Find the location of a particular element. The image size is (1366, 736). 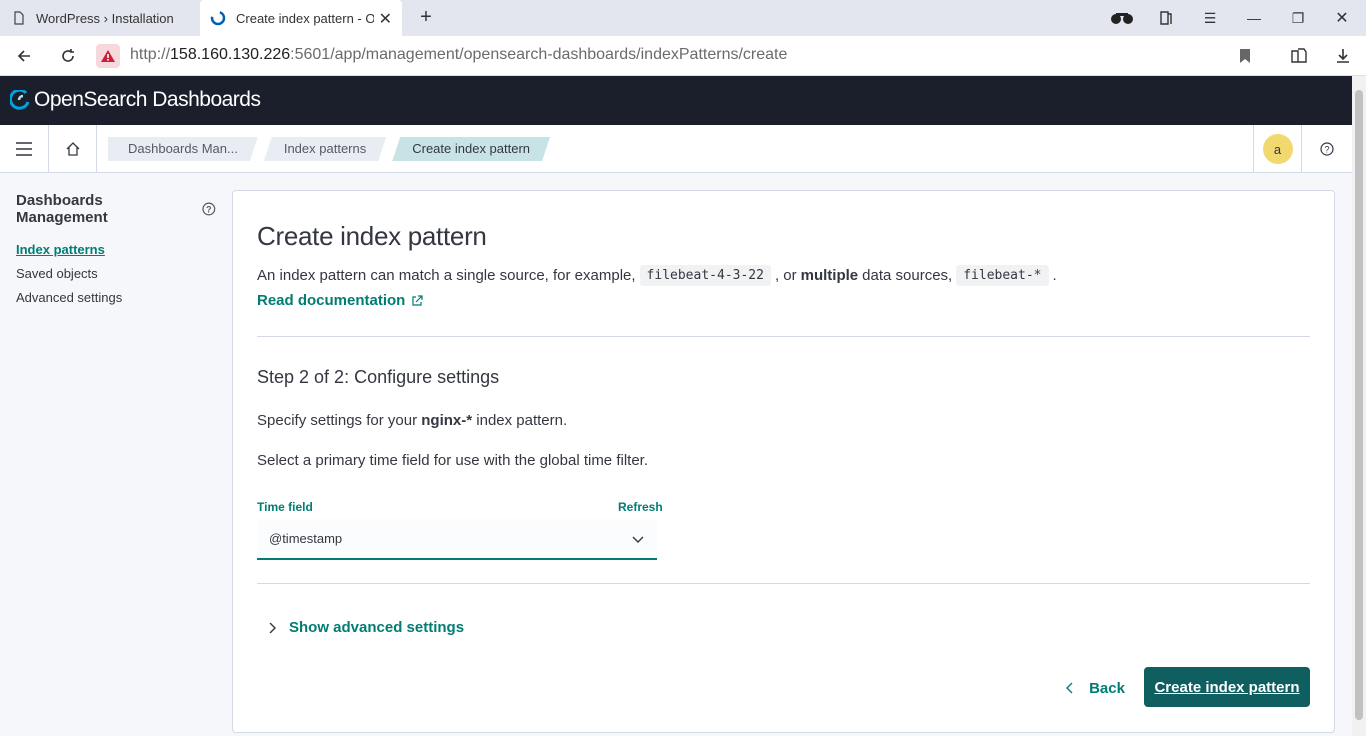

user-menu: a is located at coordinates (1277, 149).